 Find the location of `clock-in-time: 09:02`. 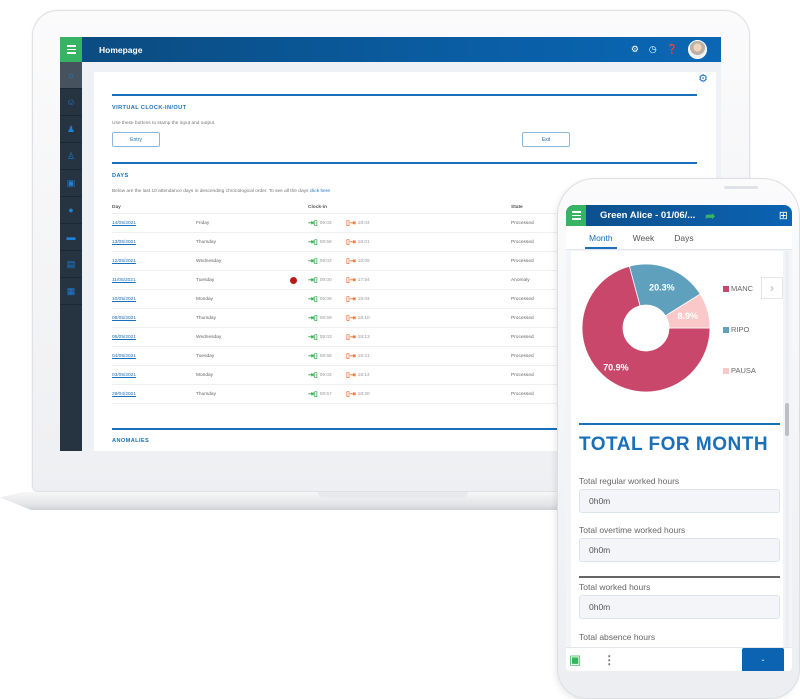

clock-in-time: 09:02 is located at coordinates (325, 261).